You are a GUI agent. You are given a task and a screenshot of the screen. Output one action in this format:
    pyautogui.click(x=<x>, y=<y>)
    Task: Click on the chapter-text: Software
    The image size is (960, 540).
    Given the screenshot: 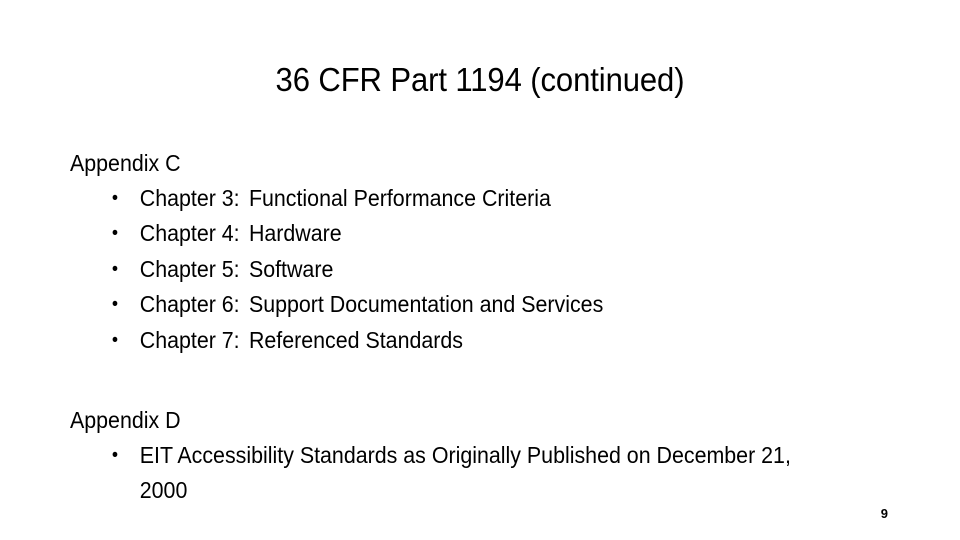 What is the action you would take?
    pyautogui.click(x=291, y=268)
    